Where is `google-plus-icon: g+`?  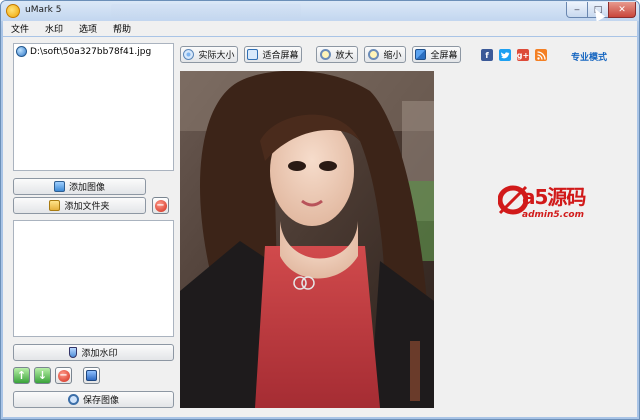
google-plus-icon: g+ is located at coordinates (523, 55).